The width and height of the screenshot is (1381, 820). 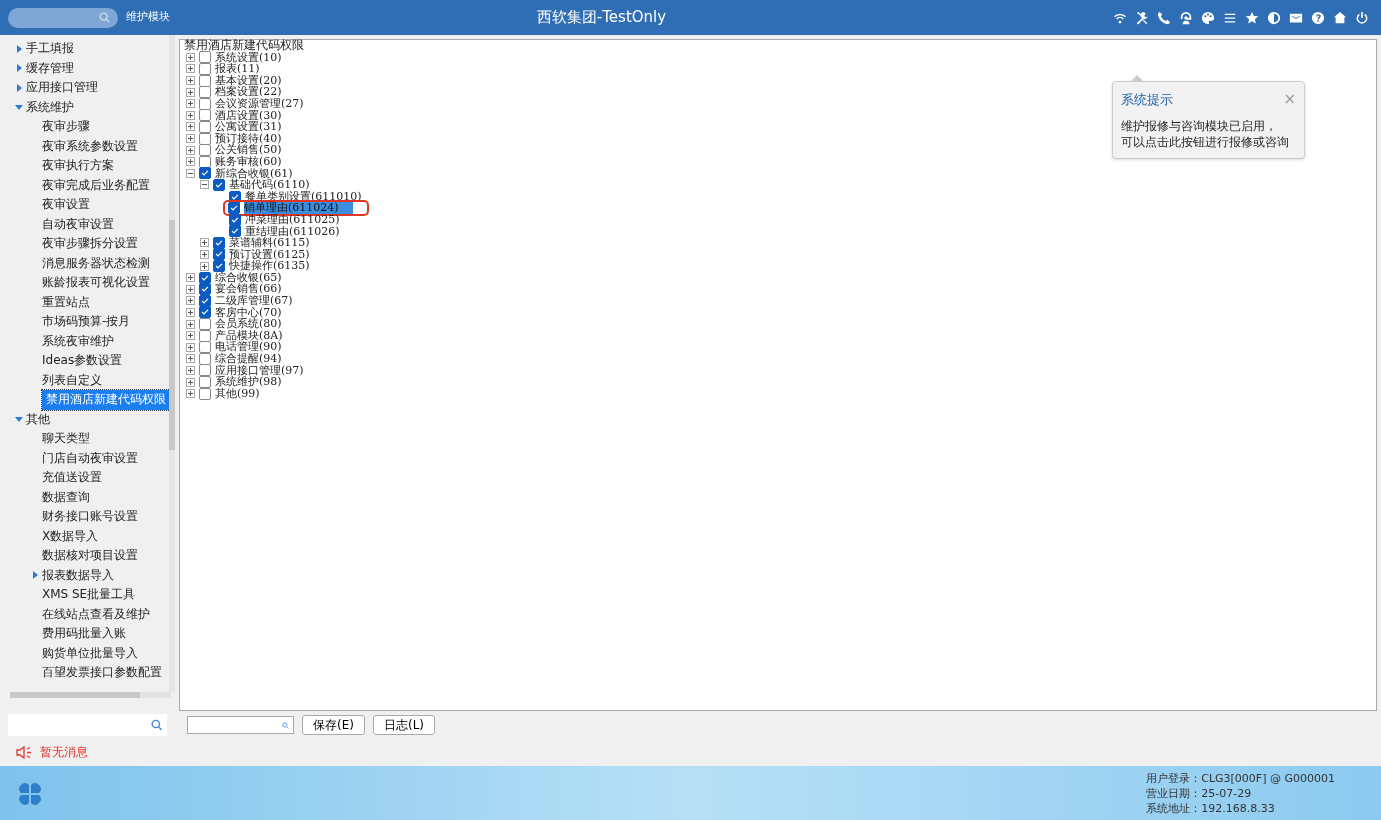 What do you see at coordinates (90, 146) in the screenshot?
I see `sidebar-item: 夜审系统参数设置` at bounding box center [90, 146].